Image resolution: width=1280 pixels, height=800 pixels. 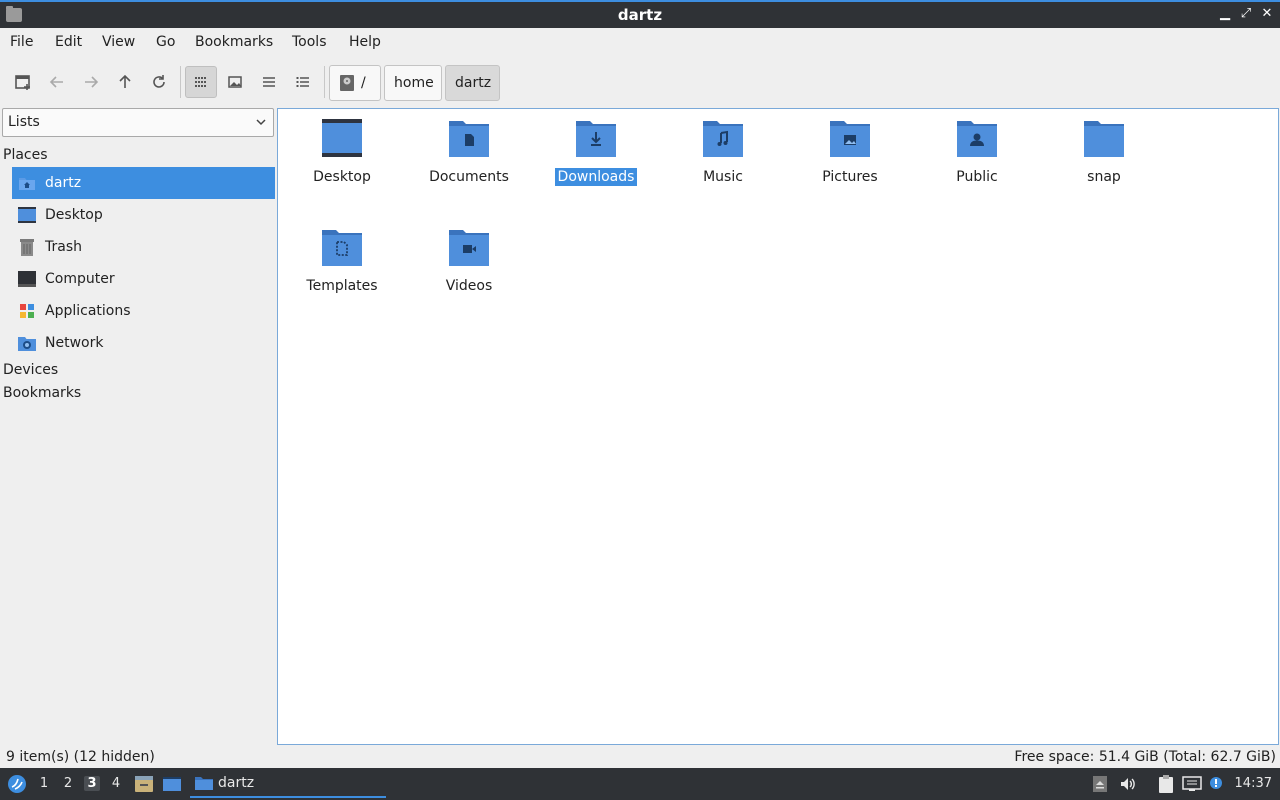 I want to click on detailed-list-button, so click(x=303, y=82).